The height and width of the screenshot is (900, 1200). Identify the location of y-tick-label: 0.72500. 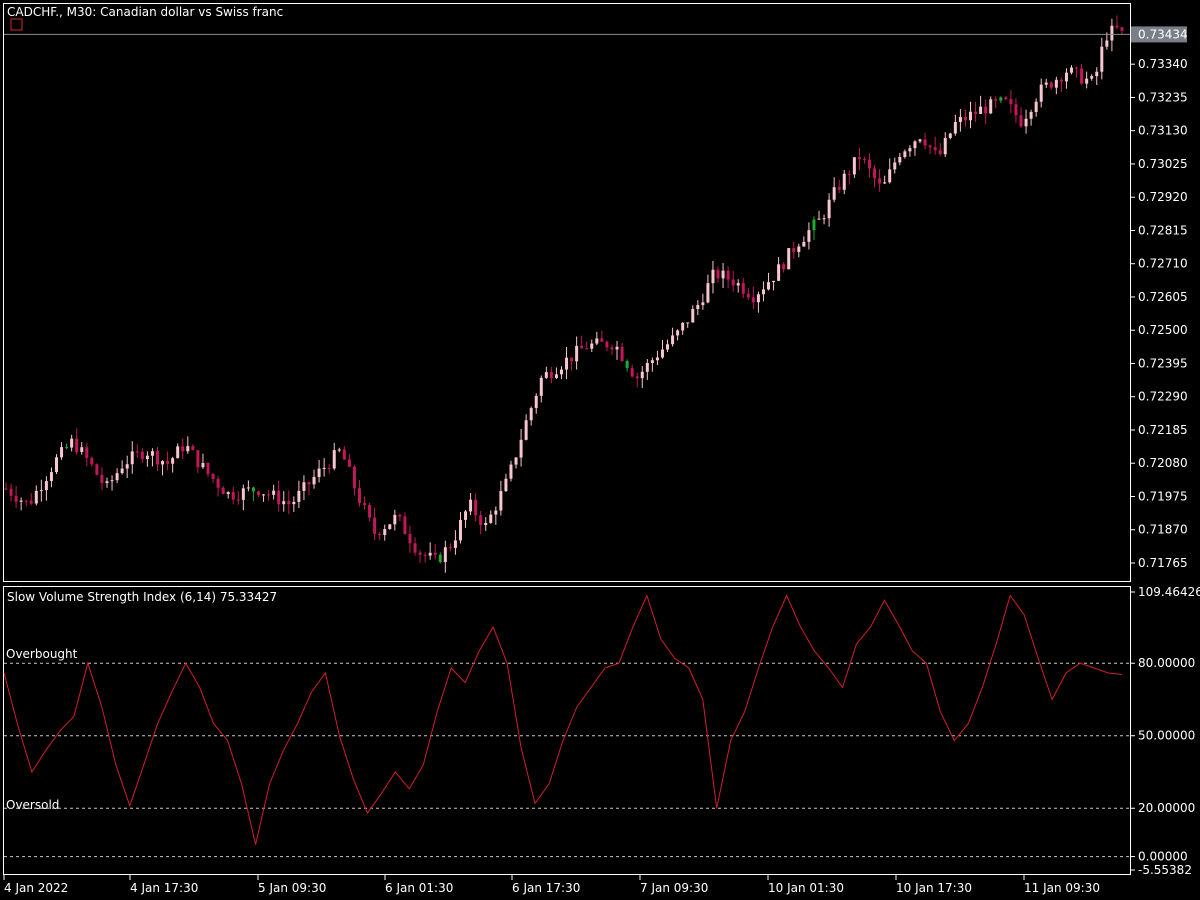
(1163, 330).